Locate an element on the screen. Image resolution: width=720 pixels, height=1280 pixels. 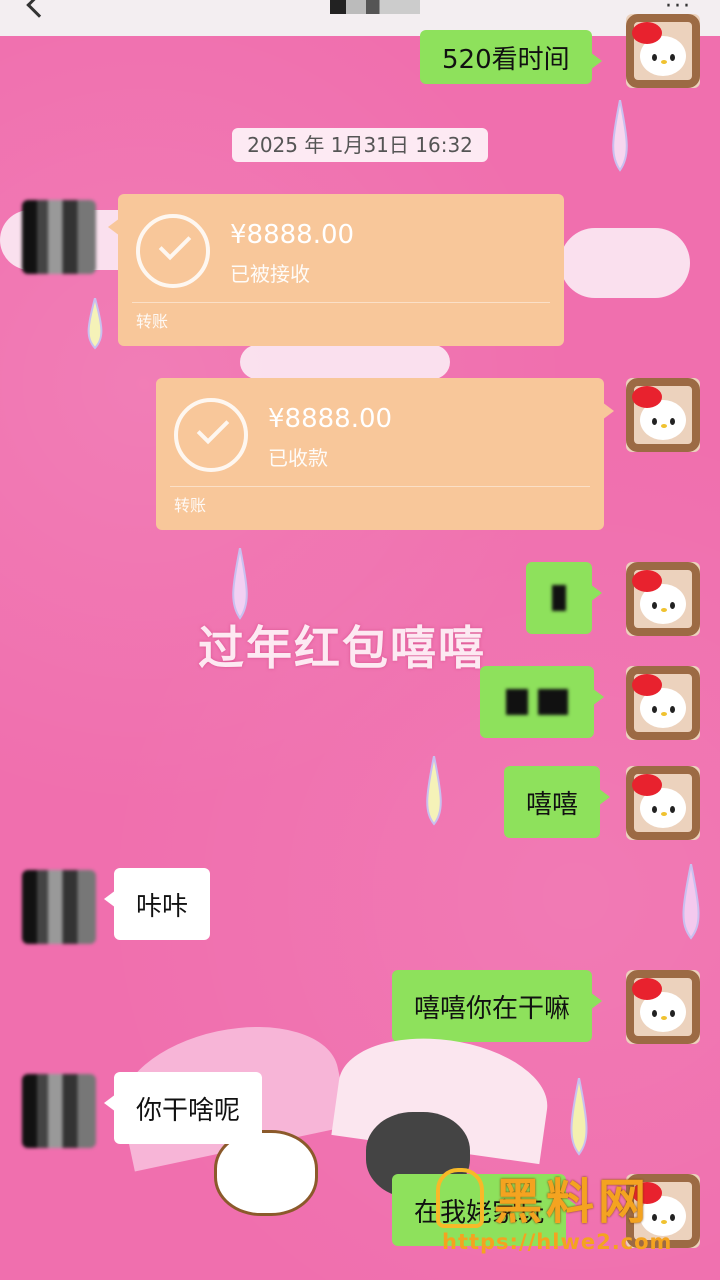
site-watermark: 黑料网 https://hlwe2.com is located at coordinates (570, 1210).